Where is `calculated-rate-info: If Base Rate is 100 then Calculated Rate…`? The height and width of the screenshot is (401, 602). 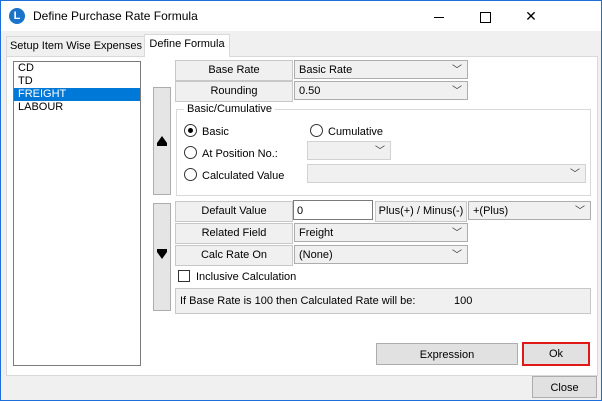 calculated-rate-info: If Base Rate is 100 then Calculated Rate… is located at coordinates (383, 301).